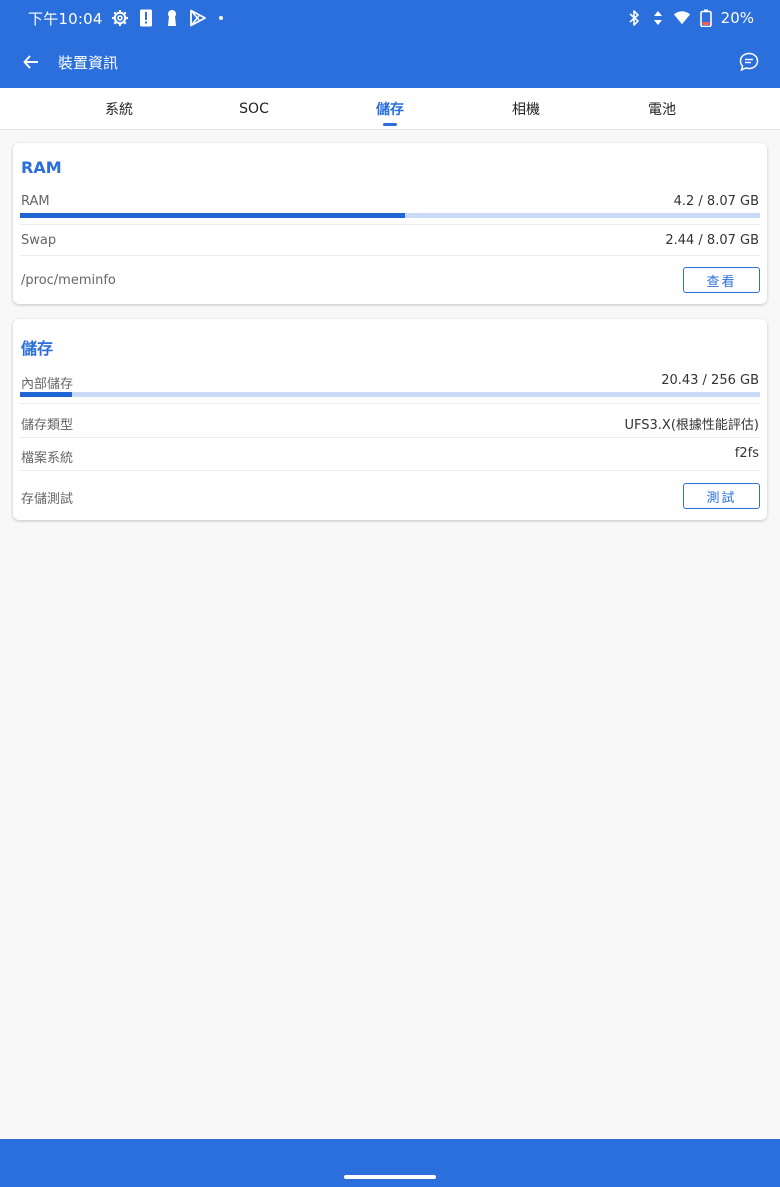 This screenshot has height=1187, width=780. I want to click on app-bar: 裝置資訊, so click(390, 62).